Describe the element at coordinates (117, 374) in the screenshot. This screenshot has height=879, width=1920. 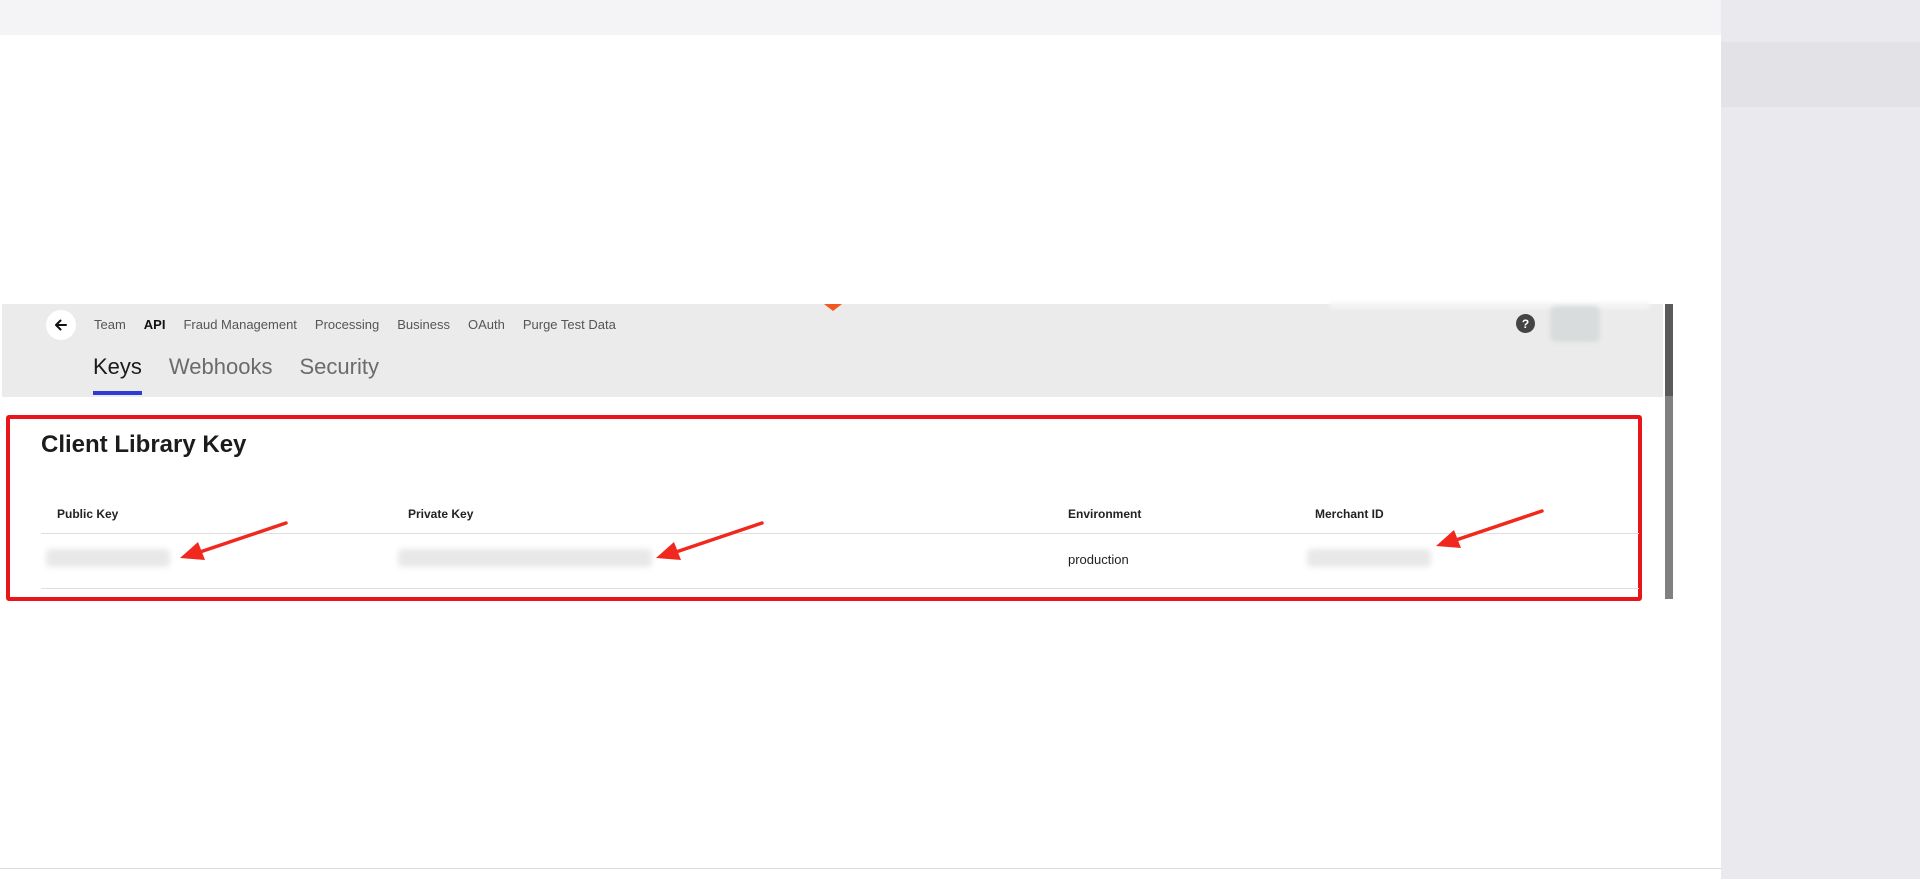
I see `tab-keys: Keys` at that location.